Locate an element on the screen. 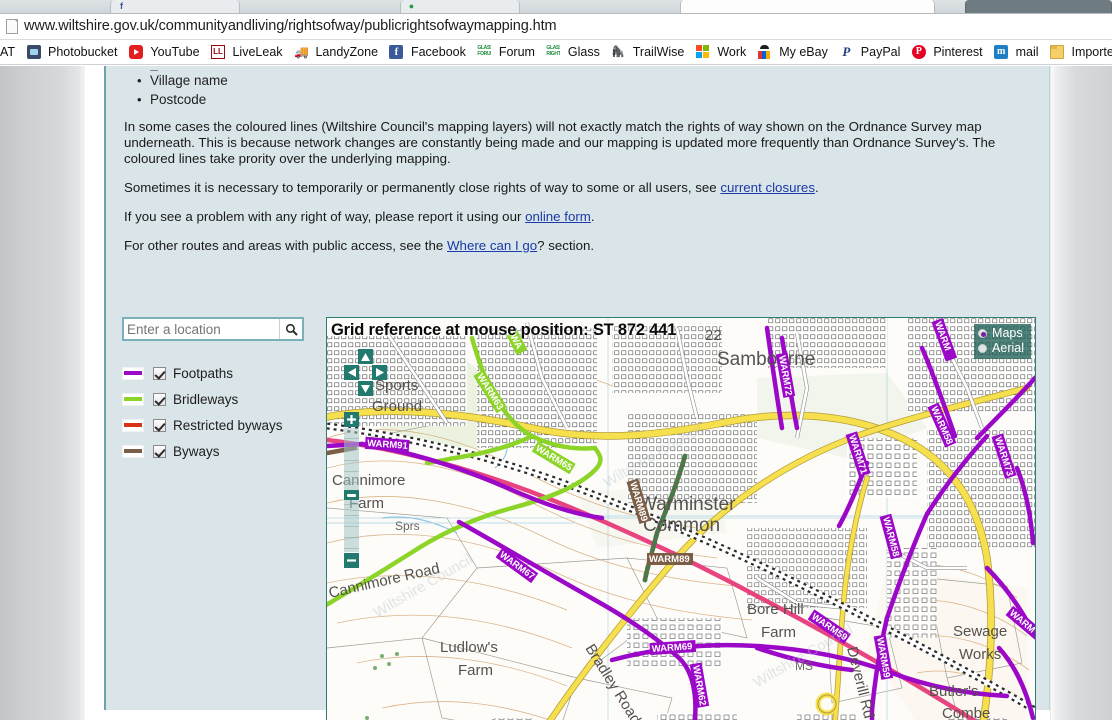 The width and height of the screenshot is (1112, 720). zoom-handle is located at coordinates (351, 495).